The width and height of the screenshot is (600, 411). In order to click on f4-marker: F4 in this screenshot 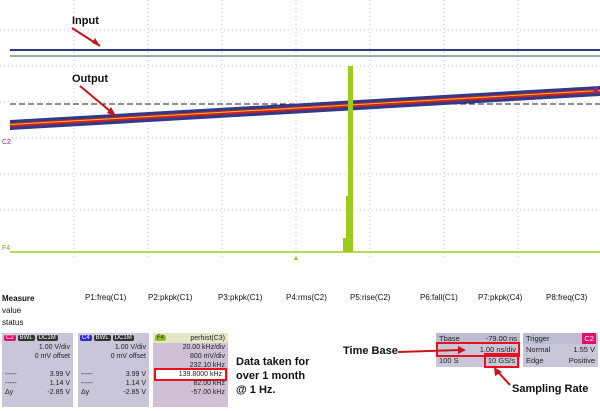, I will do `click(6, 248)`.